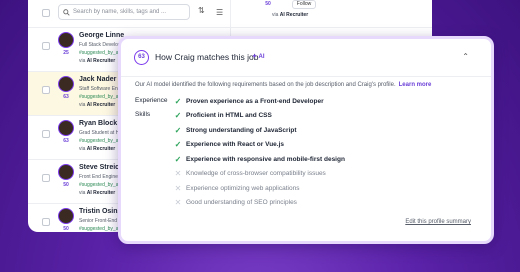  What do you see at coordinates (235, 145) in the screenshot?
I see `requirement-text: Experience with React or Vue.js` at bounding box center [235, 145].